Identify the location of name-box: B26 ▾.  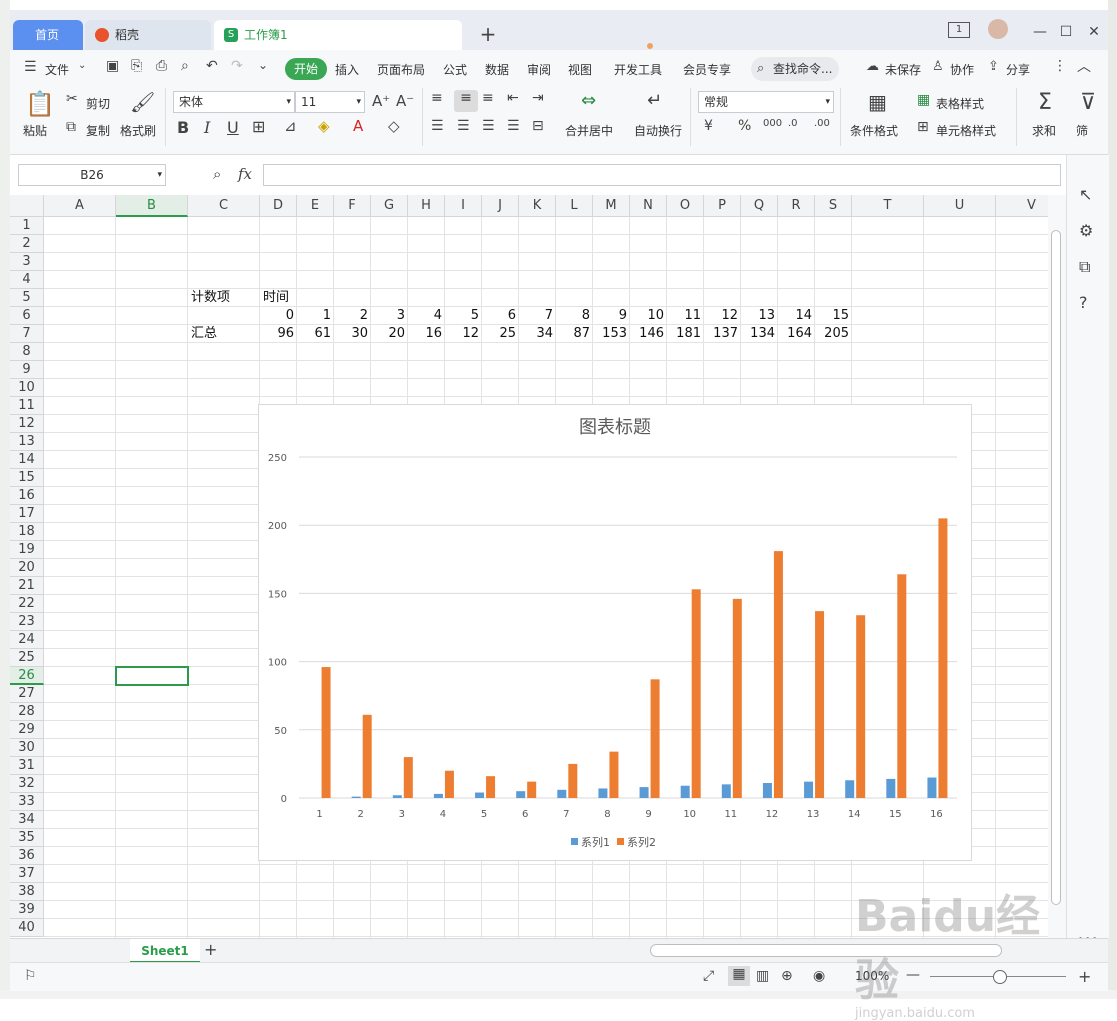
(92, 175).